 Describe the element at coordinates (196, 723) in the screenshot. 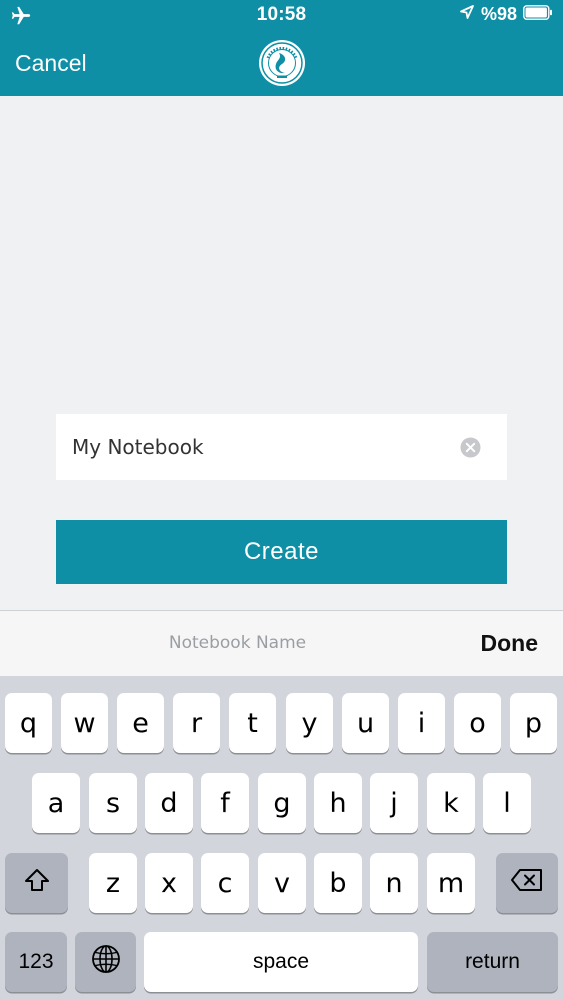

I see `key-r: r` at that location.